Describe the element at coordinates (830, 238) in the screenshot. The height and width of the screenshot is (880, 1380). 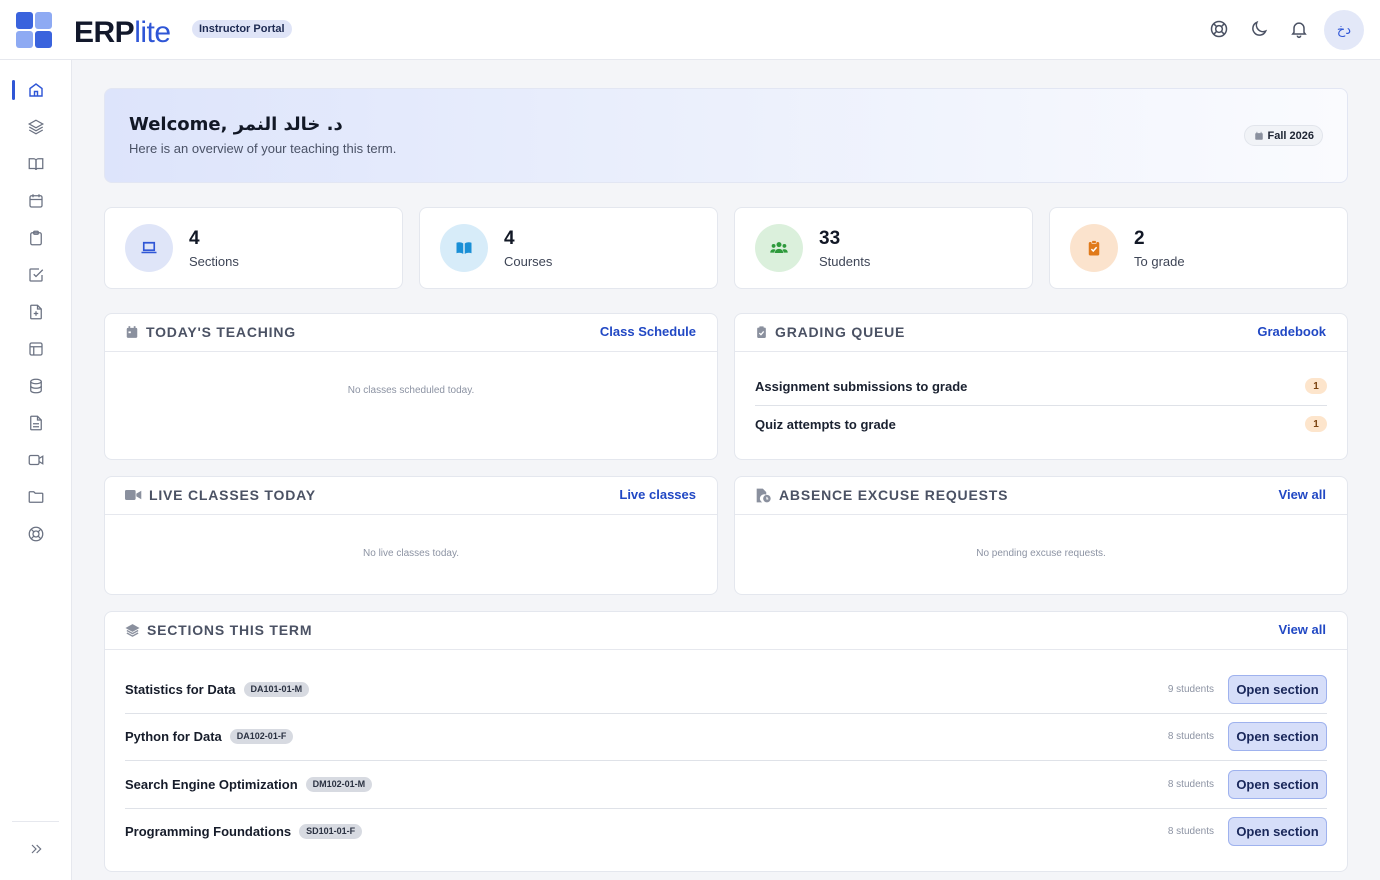
I see `stat-value: 33` at that location.